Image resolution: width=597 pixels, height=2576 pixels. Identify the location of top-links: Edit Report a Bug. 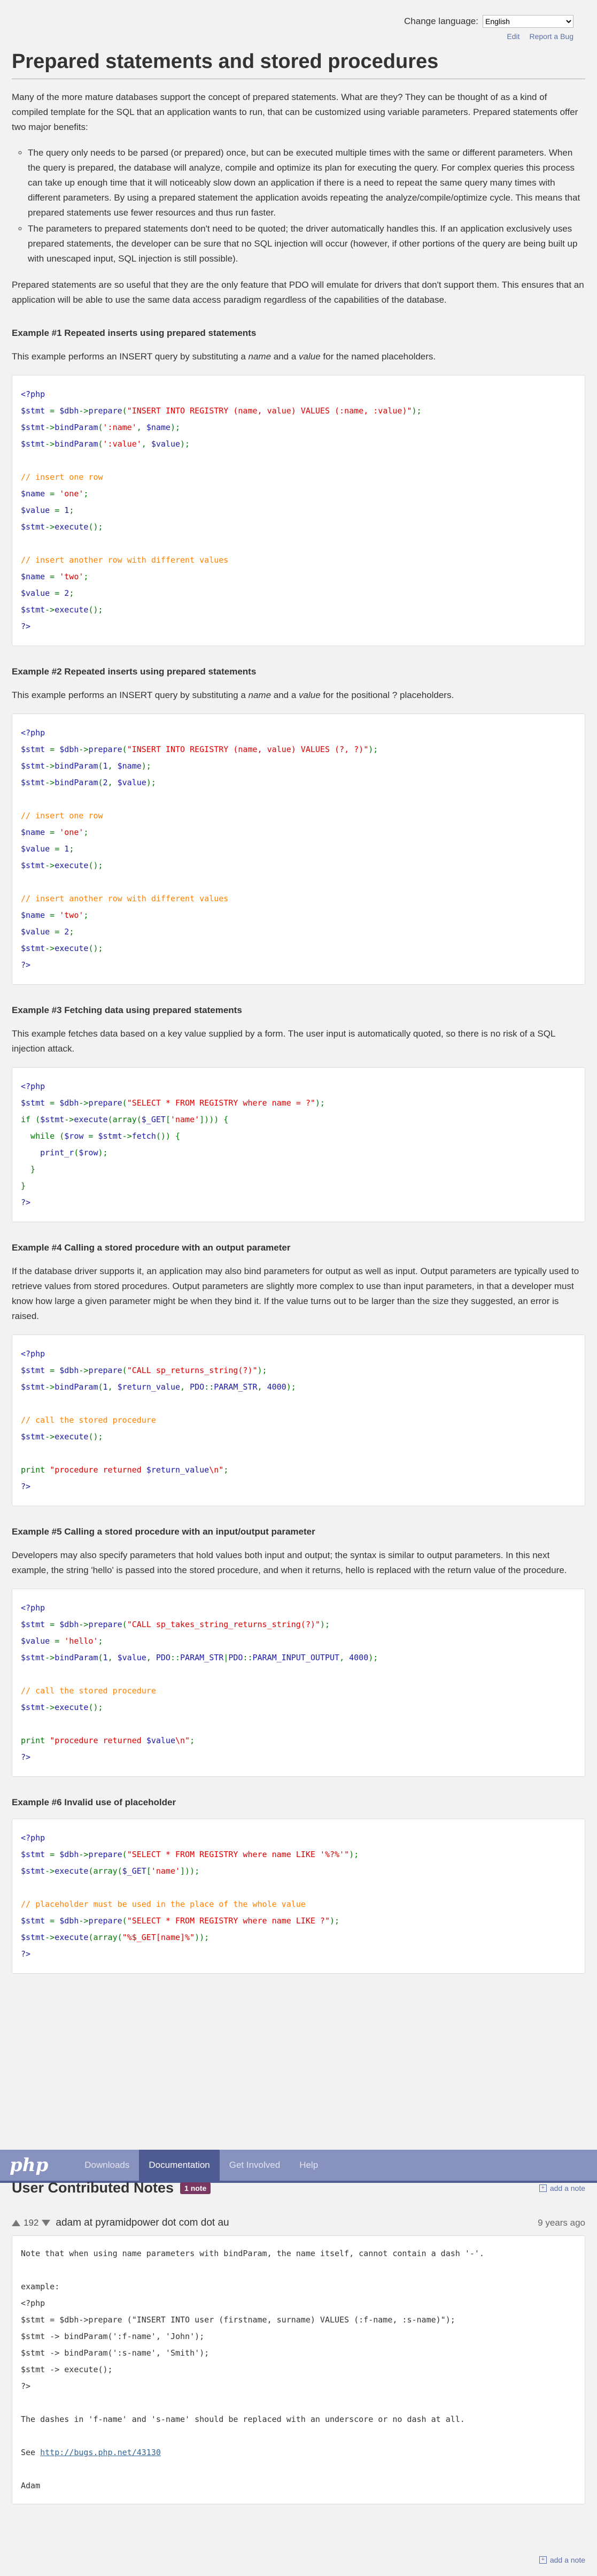
(540, 36).